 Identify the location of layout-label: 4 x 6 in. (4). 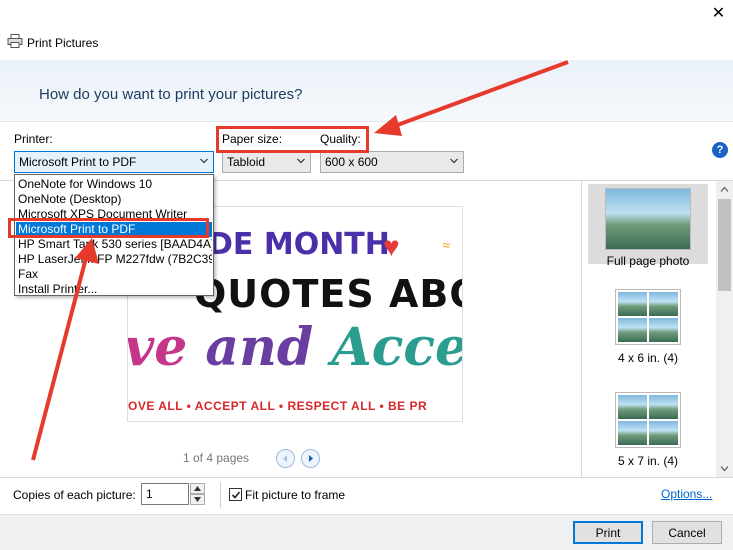
(648, 358).